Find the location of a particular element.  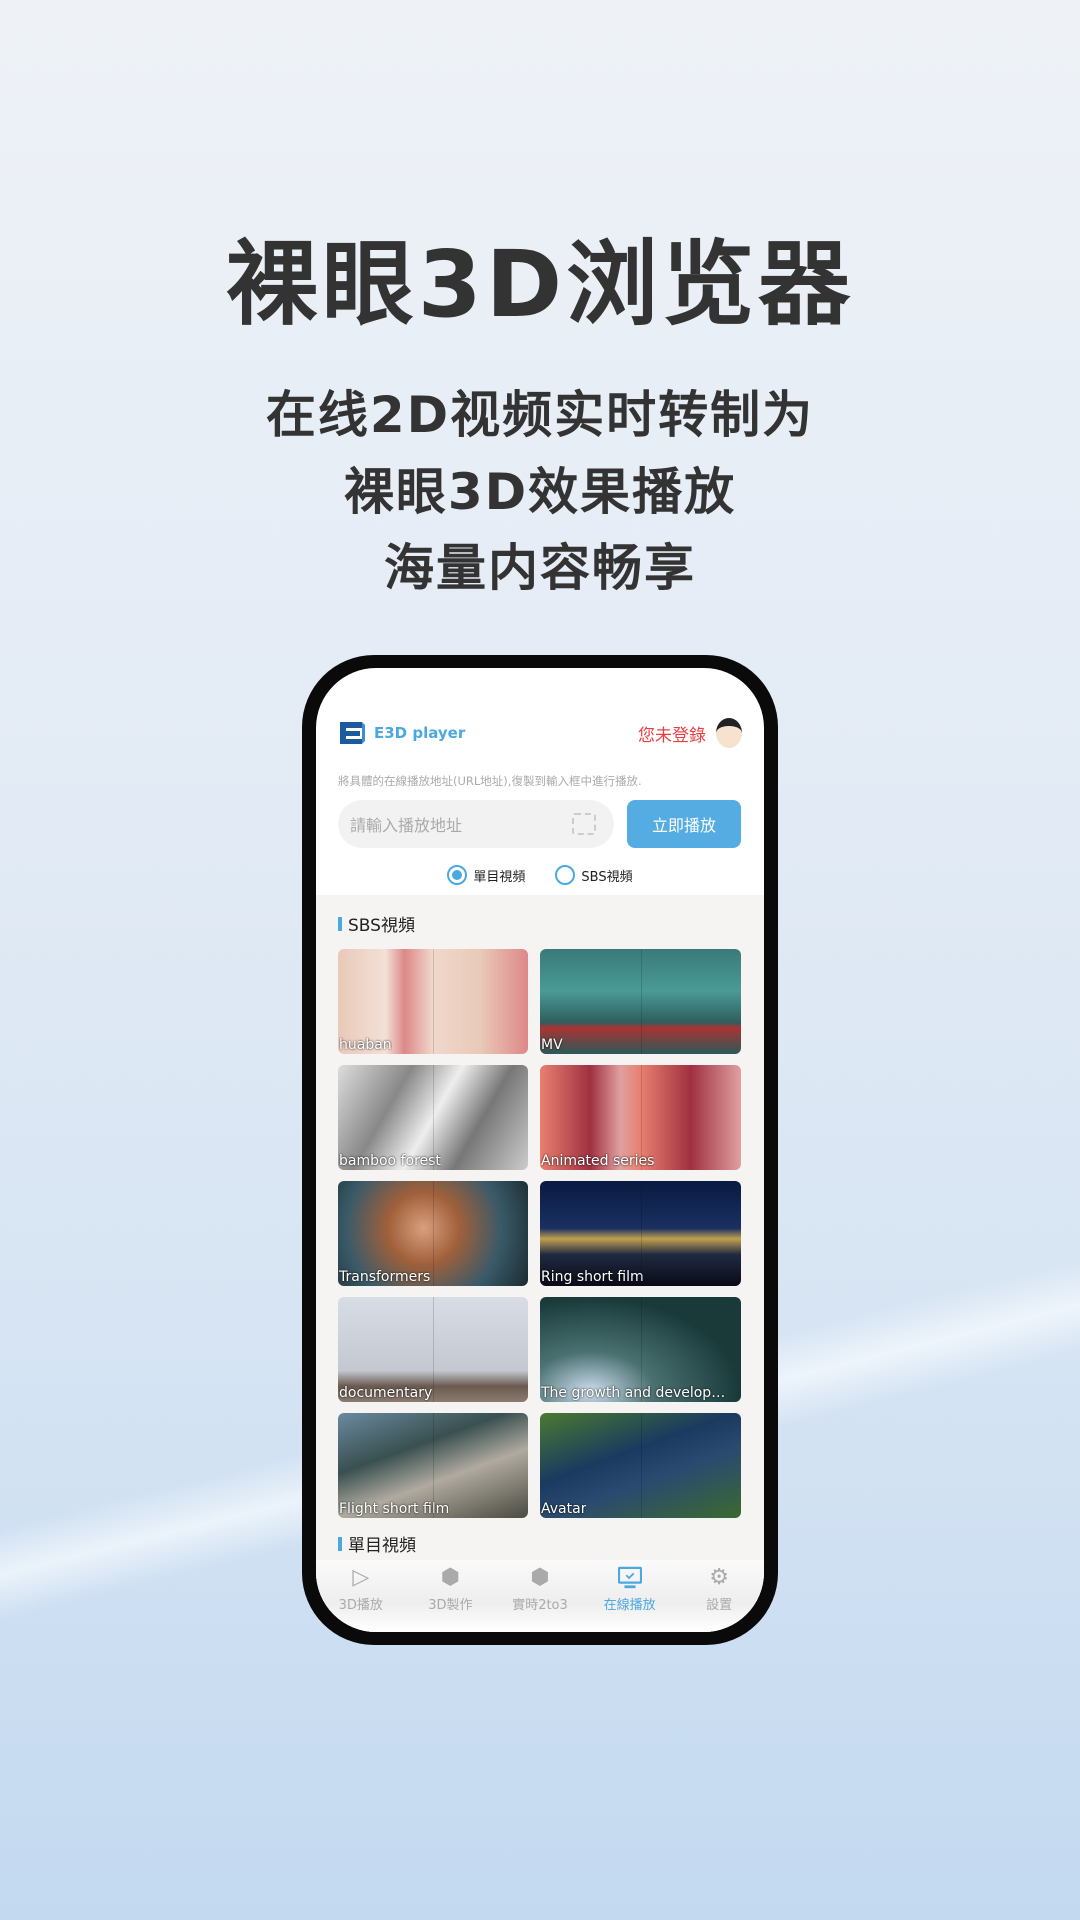

video-mode-radios: 單目視頻 SBS視頻 is located at coordinates (540, 875).